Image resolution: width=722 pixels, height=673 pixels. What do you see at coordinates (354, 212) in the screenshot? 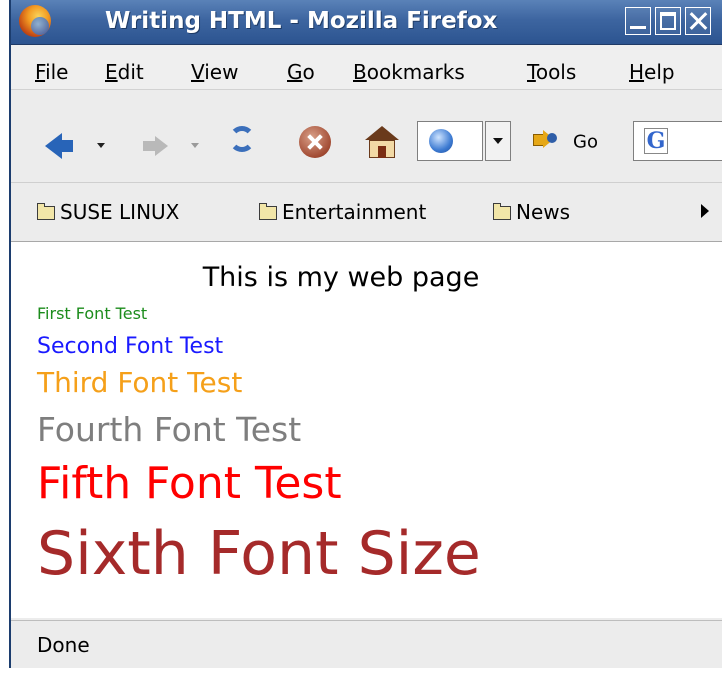
I see `bookmark-label: Entertainment` at bounding box center [354, 212].